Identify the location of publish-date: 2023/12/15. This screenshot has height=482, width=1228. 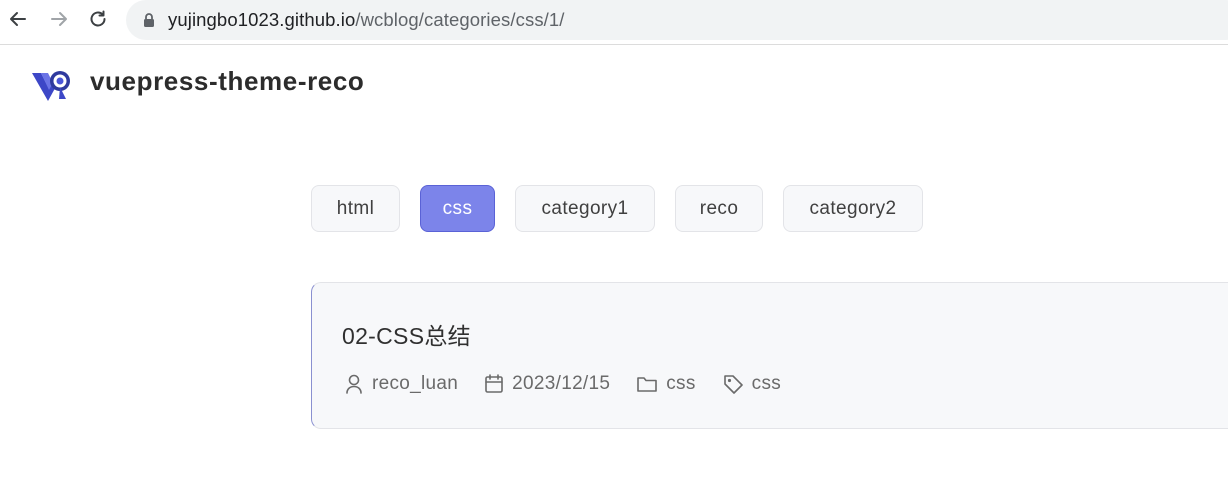
(561, 383).